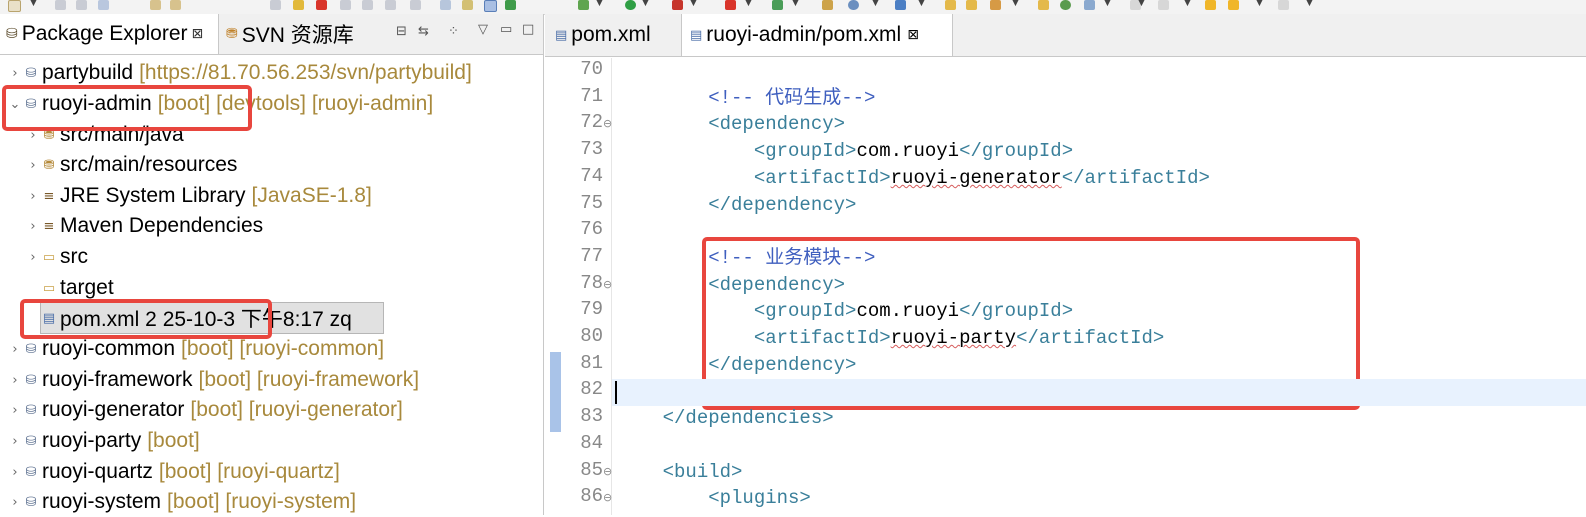 Image resolution: width=1586 pixels, height=517 pixels. What do you see at coordinates (289, 34) in the screenshot?
I see `tab-svn-repository: ⛃ SVN 资源库` at bounding box center [289, 34].